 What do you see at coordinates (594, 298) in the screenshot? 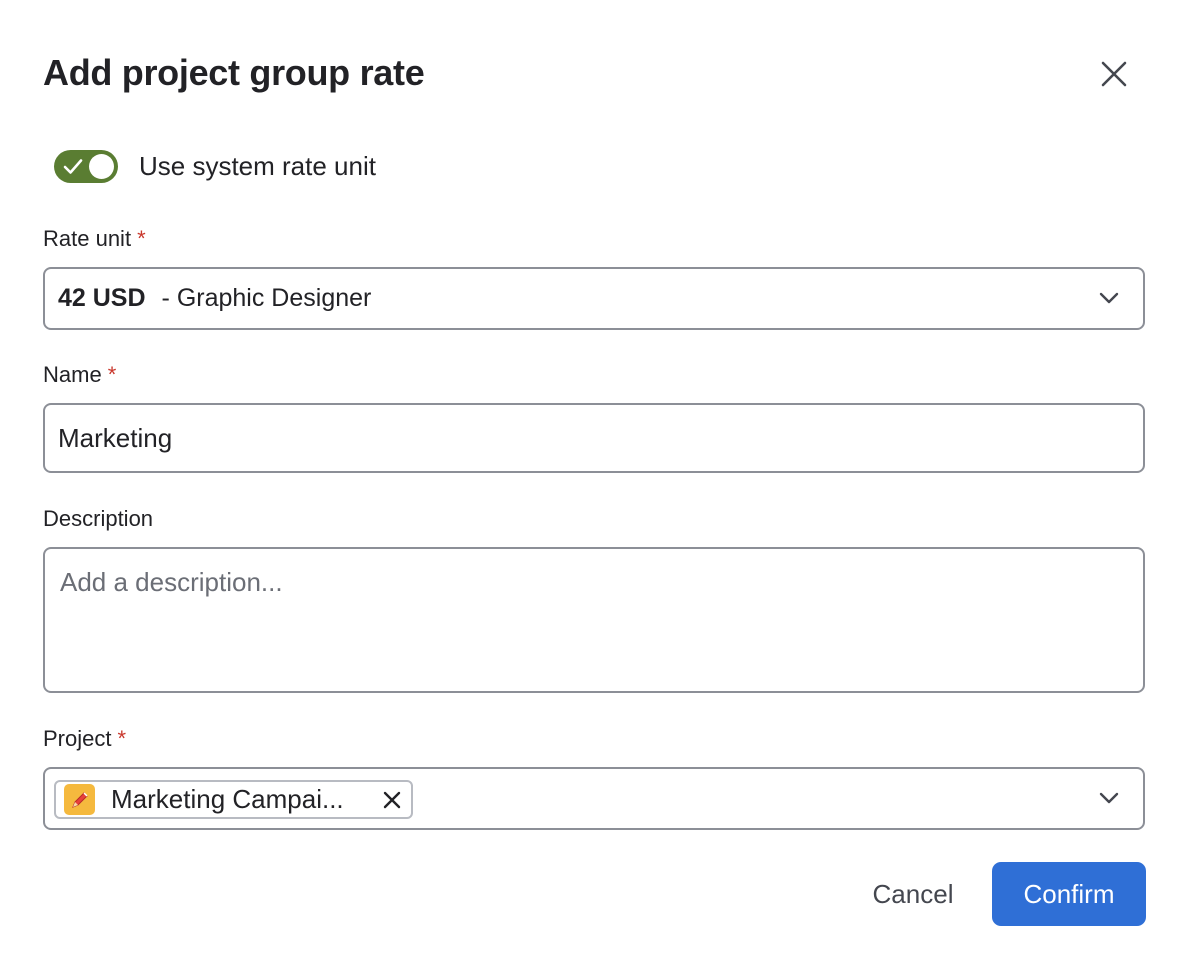
I see `rate-unit-select: 42 USD - Graphic Designer` at bounding box center [594, 298].